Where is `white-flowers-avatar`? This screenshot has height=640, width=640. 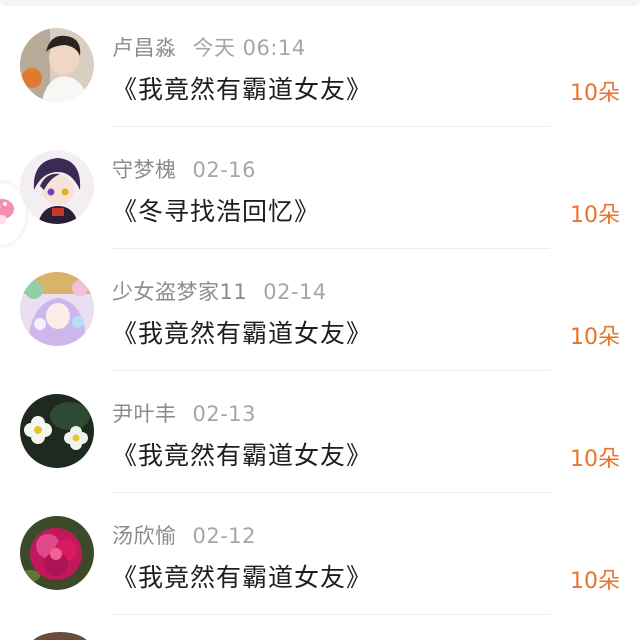
white-flowers-avatar is located at coordinates (57, 431).